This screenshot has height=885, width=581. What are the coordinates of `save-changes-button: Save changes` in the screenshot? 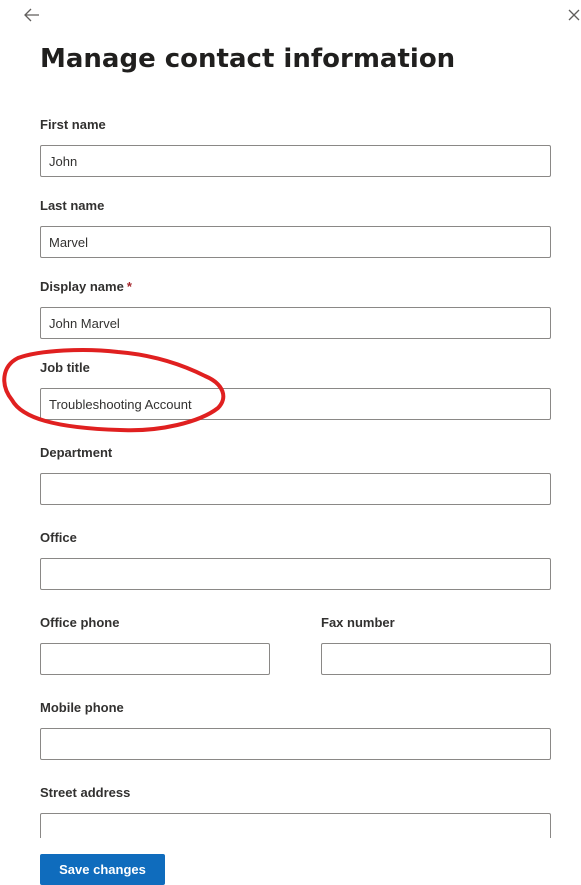 It's located at (102, 869).